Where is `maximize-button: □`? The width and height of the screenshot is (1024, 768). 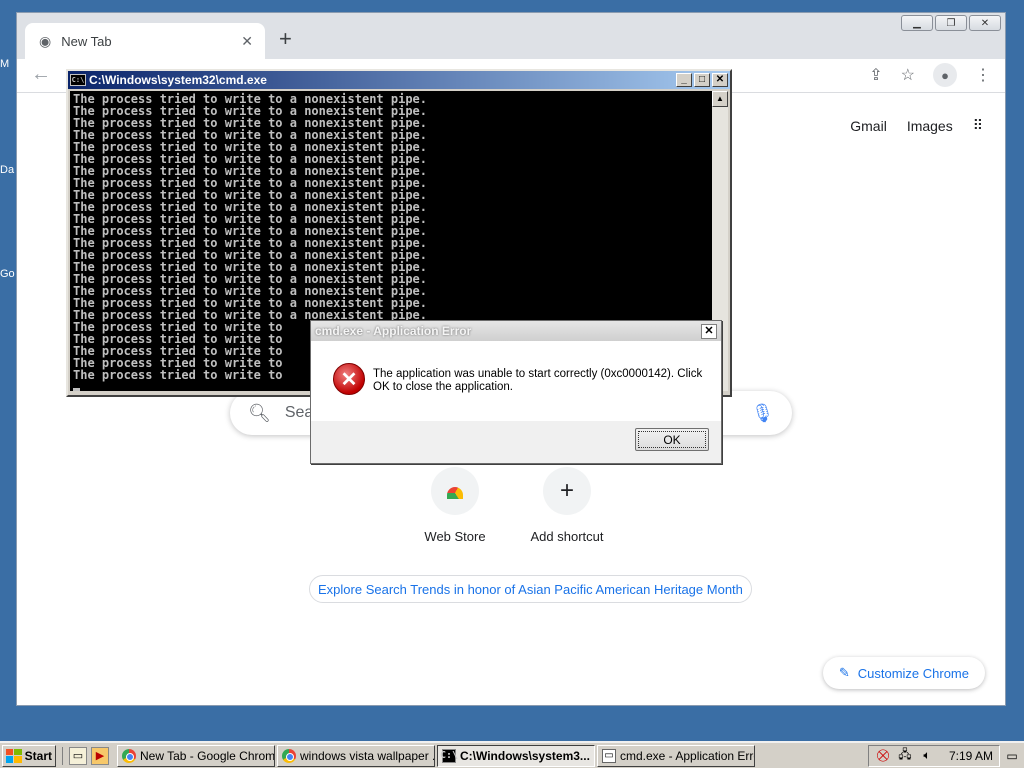
maximize-button: □ is located at coordinates (702, 80).